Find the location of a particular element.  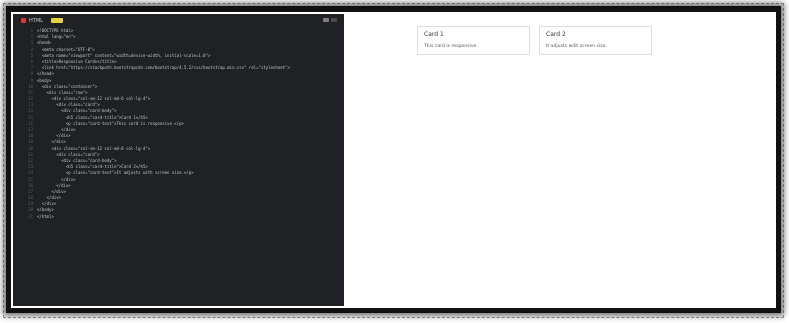

html-file-icon is located at coordinates (23, 20).